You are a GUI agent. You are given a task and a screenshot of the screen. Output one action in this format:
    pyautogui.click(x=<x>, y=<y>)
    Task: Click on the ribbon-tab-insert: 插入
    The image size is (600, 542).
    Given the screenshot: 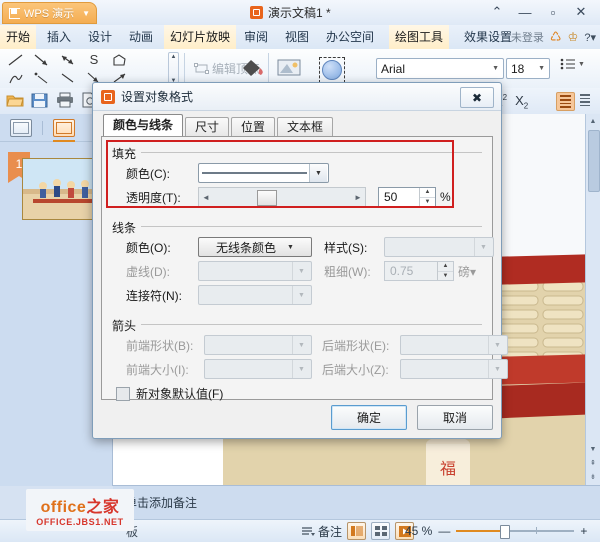 What is the action you would take?
    pyautogui.click(x=59, y=37)
    